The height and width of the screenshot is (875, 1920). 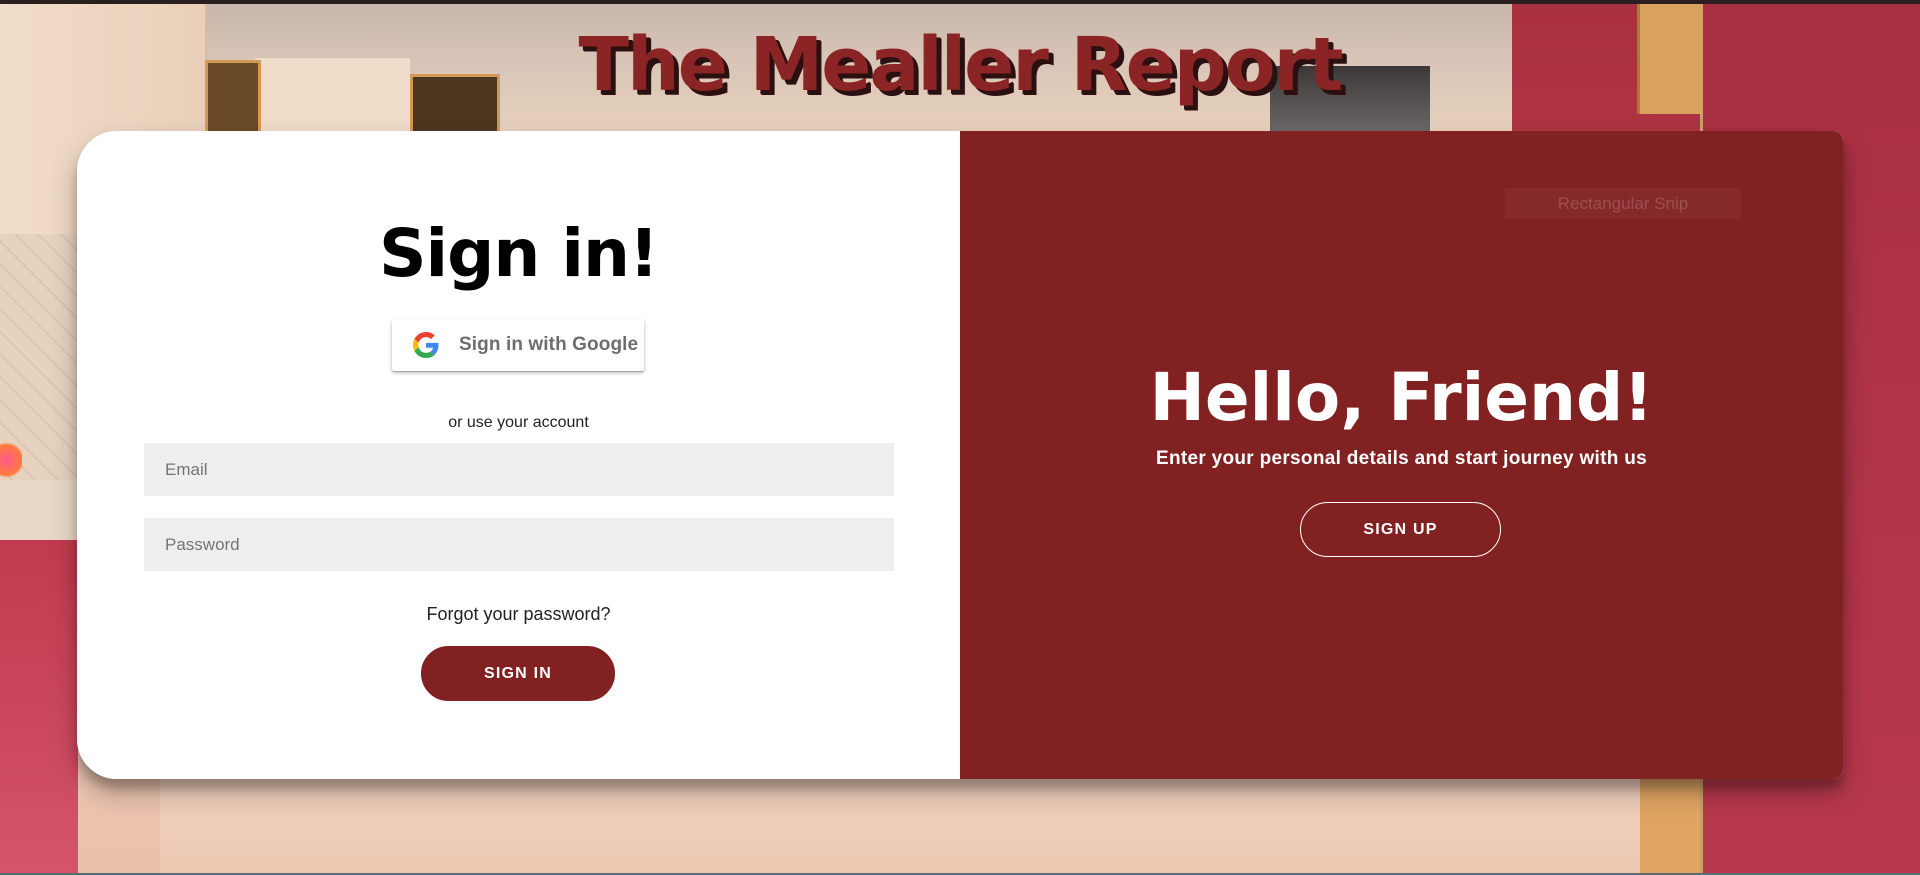 I want to click on google-icon, so click(x=426, y=345).